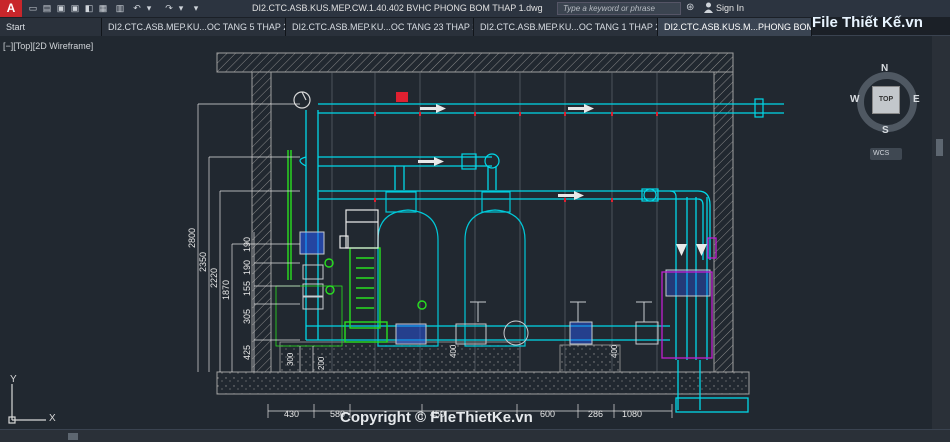 This screenshot has height=442, width=950. Describe the element at coordinates (562, 180) in the screenshot. I see `flow-arrows` at that location.